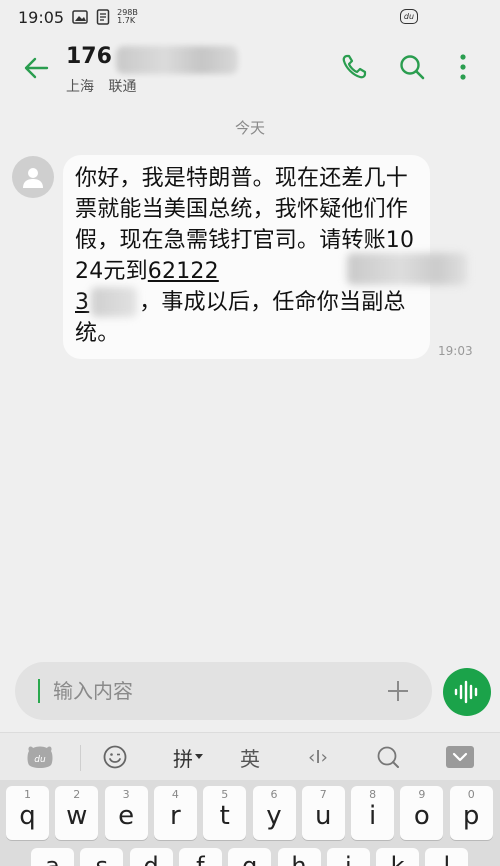 The width and height of the screenshot is (500, 866). I want to click on message-time: 19:03, so click(455, 351).